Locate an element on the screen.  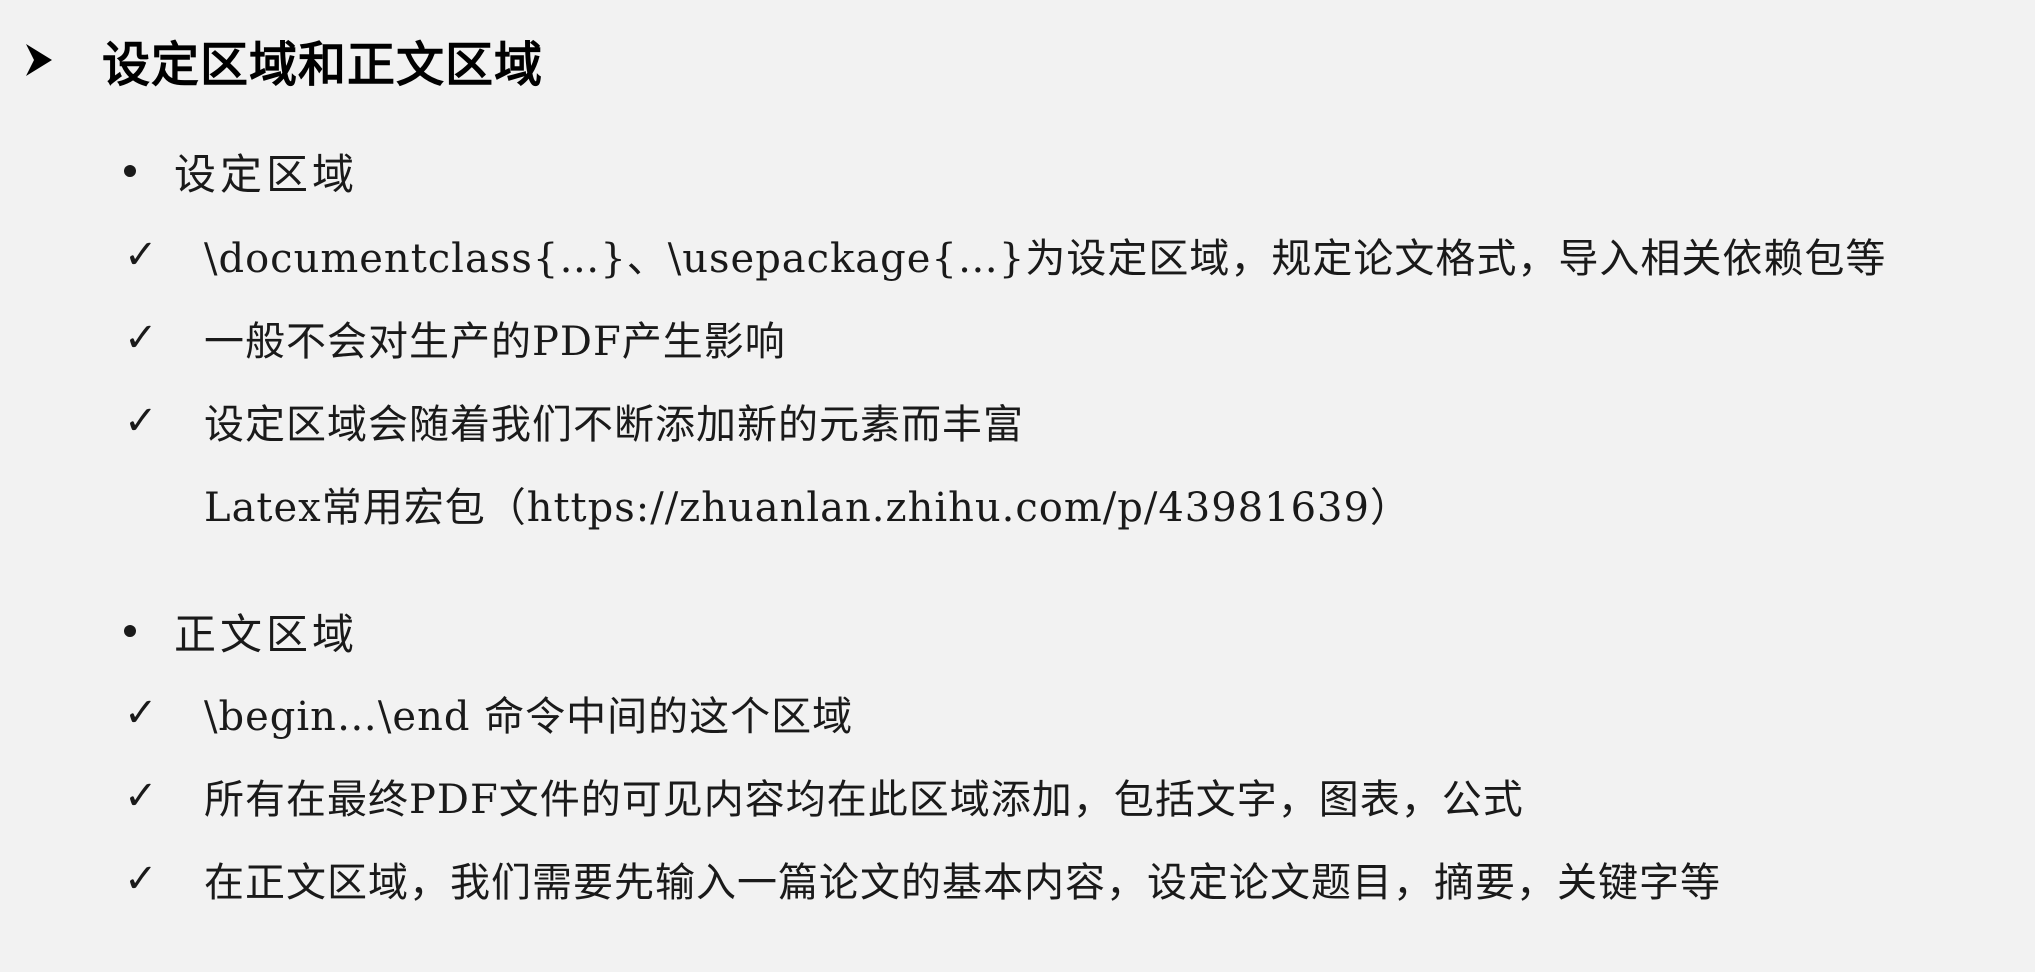
list-item: ✓ 在正文区域，我们需要先输入一篇论文的基本内容，设定论文题目，摘要，关键字等 is located at coordinates (1017, 879).